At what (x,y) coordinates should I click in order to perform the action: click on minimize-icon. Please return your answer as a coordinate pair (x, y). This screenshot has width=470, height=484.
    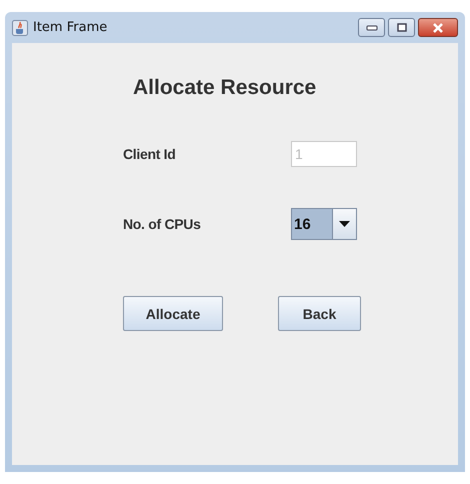
    Looking at the image, I should click on (372, 27).